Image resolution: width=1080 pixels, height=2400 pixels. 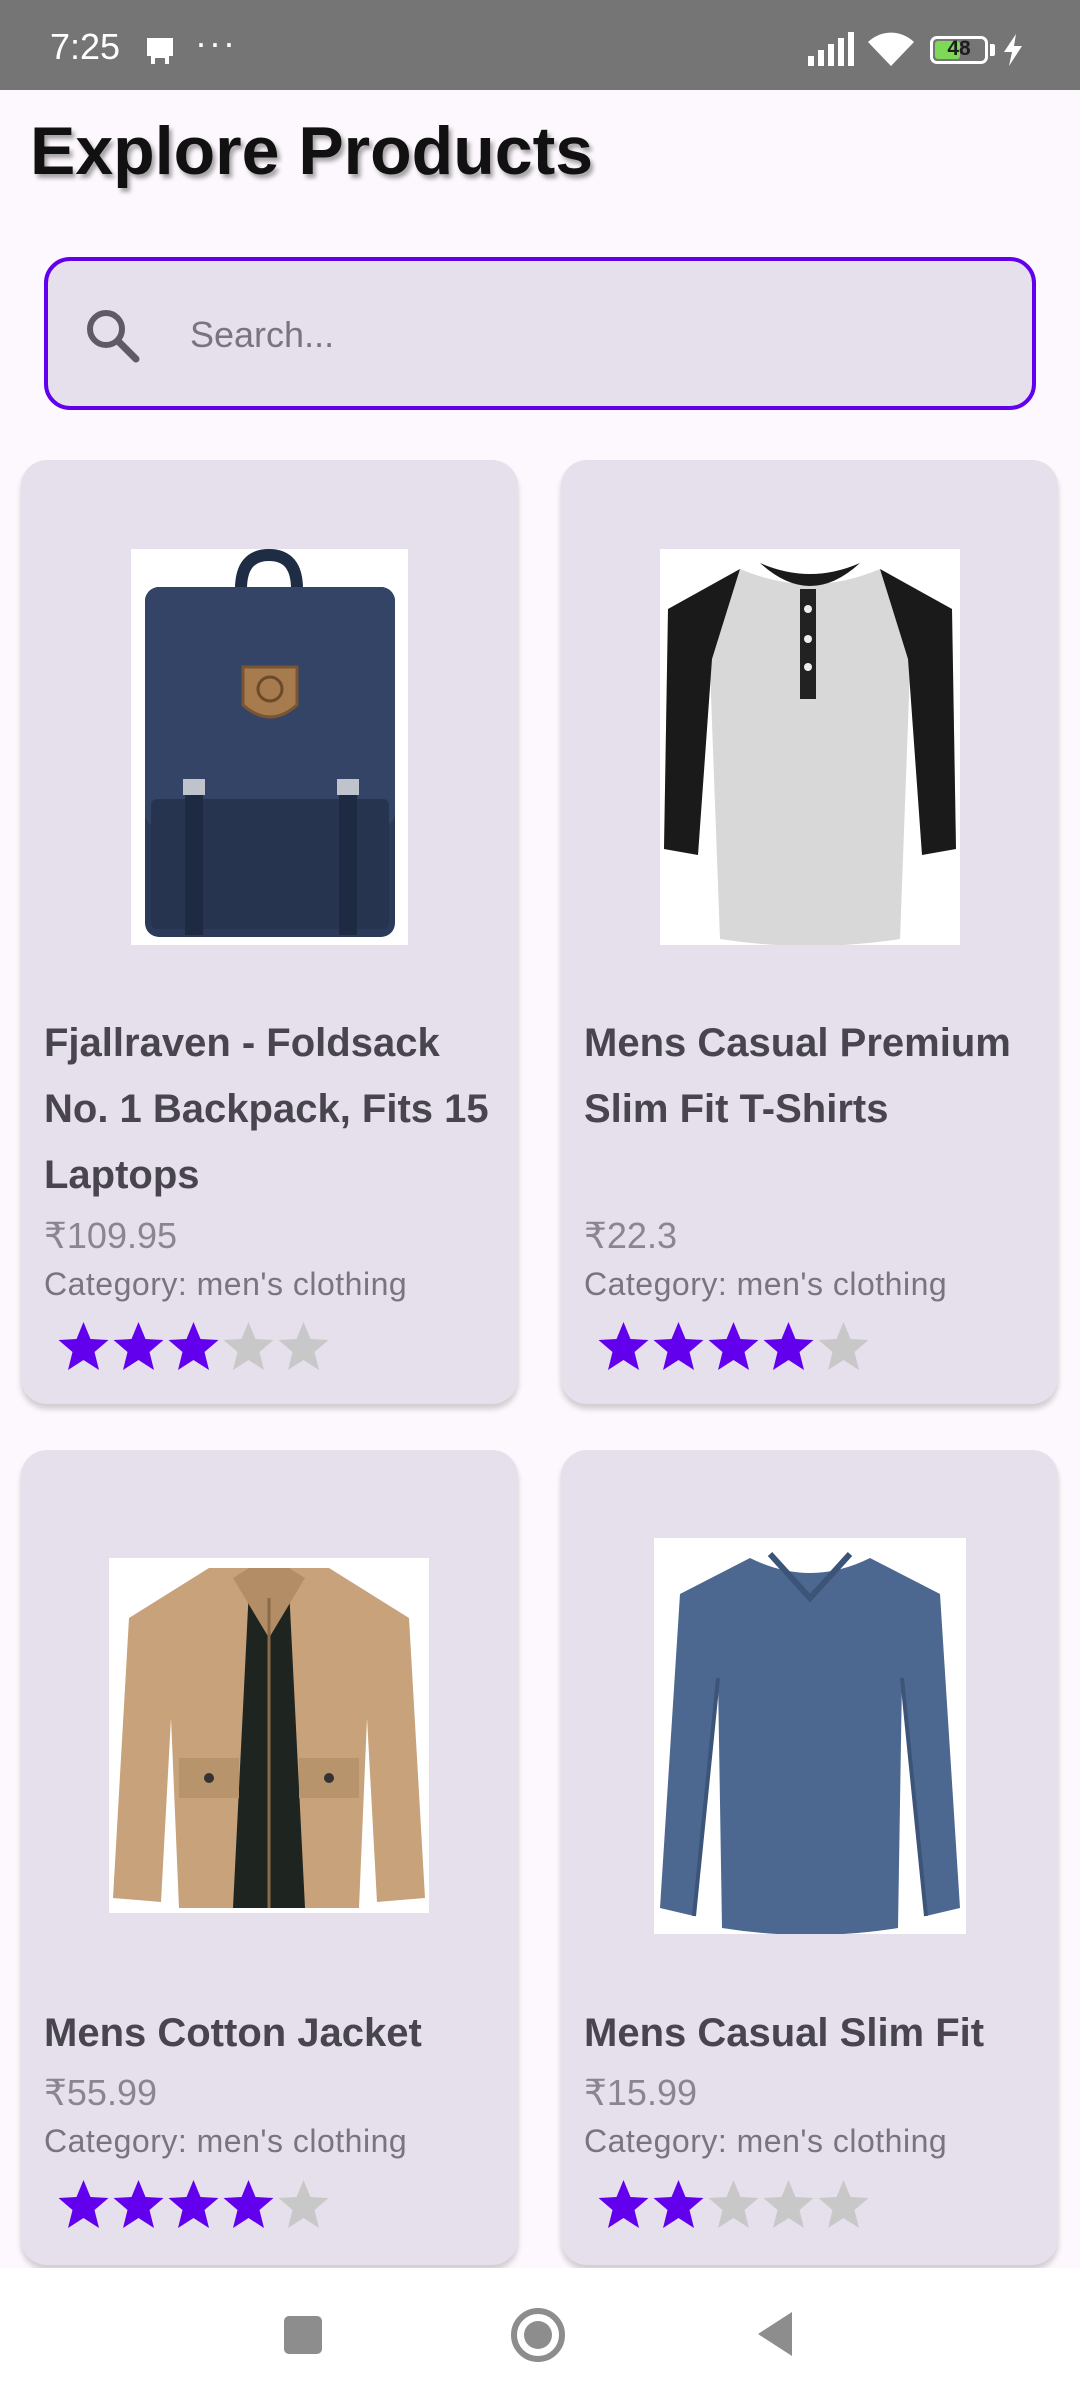 I want to click on product-image-tshirt, so click(x=810, y=747).